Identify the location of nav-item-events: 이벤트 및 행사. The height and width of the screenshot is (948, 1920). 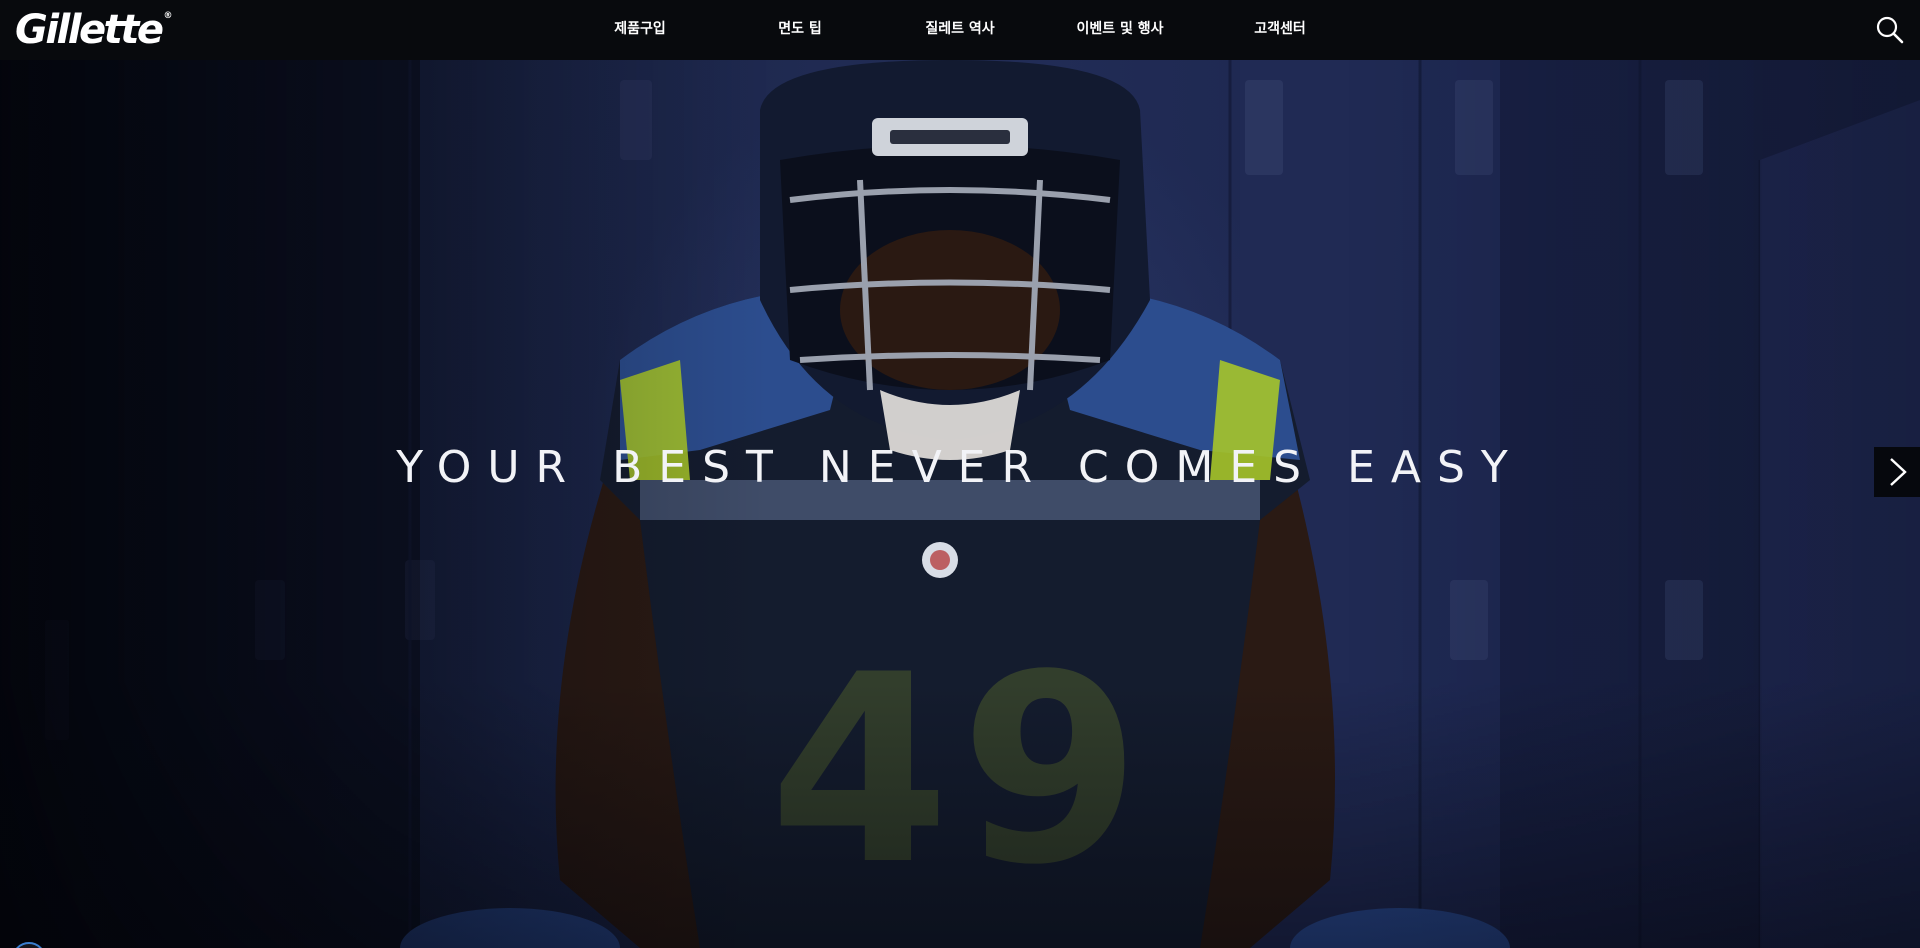
(1119, 30).